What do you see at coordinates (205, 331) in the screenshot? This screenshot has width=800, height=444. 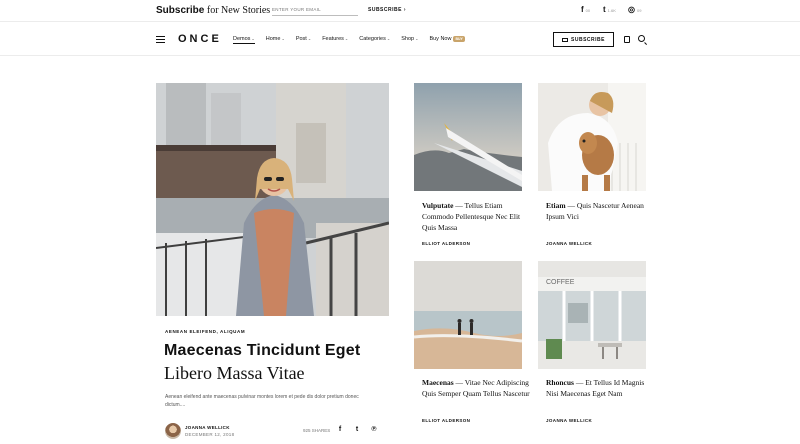 I see `featured-categories: AENEAN ELEIFEND, ALIQUAM` at bounding box center [205, 331].